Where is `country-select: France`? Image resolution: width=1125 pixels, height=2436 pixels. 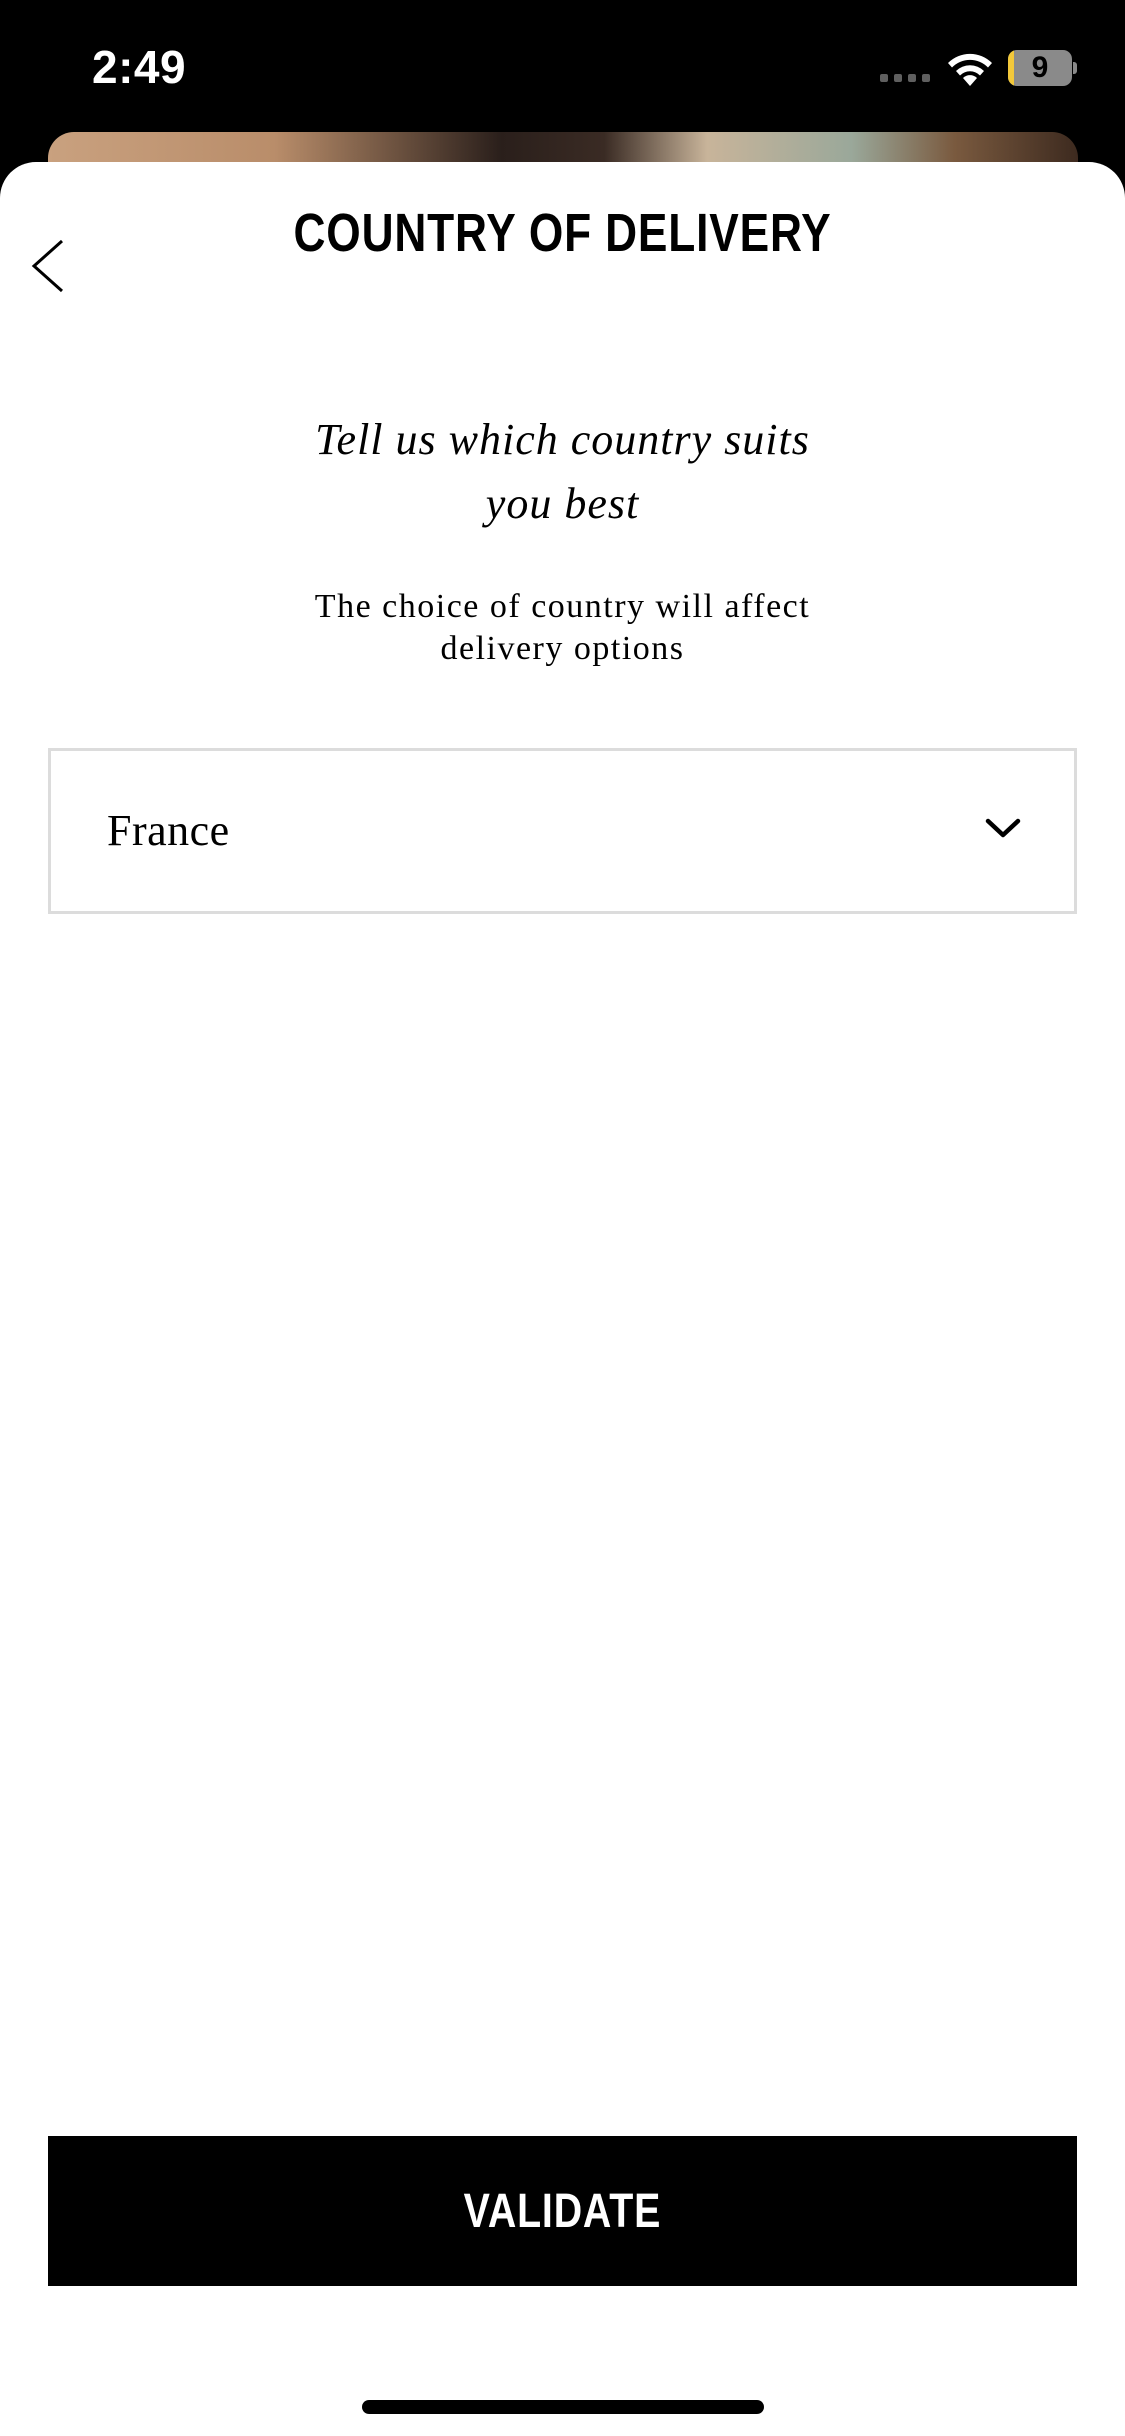 country-select: France is located at coordinates (562, 831).